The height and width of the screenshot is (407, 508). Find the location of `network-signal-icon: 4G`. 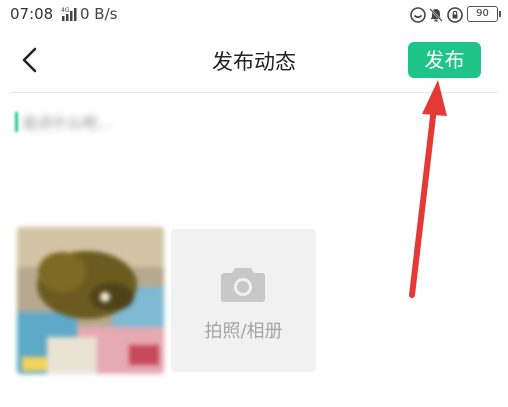

network-signal-icon: 4G is located at coordinates (69, 14).